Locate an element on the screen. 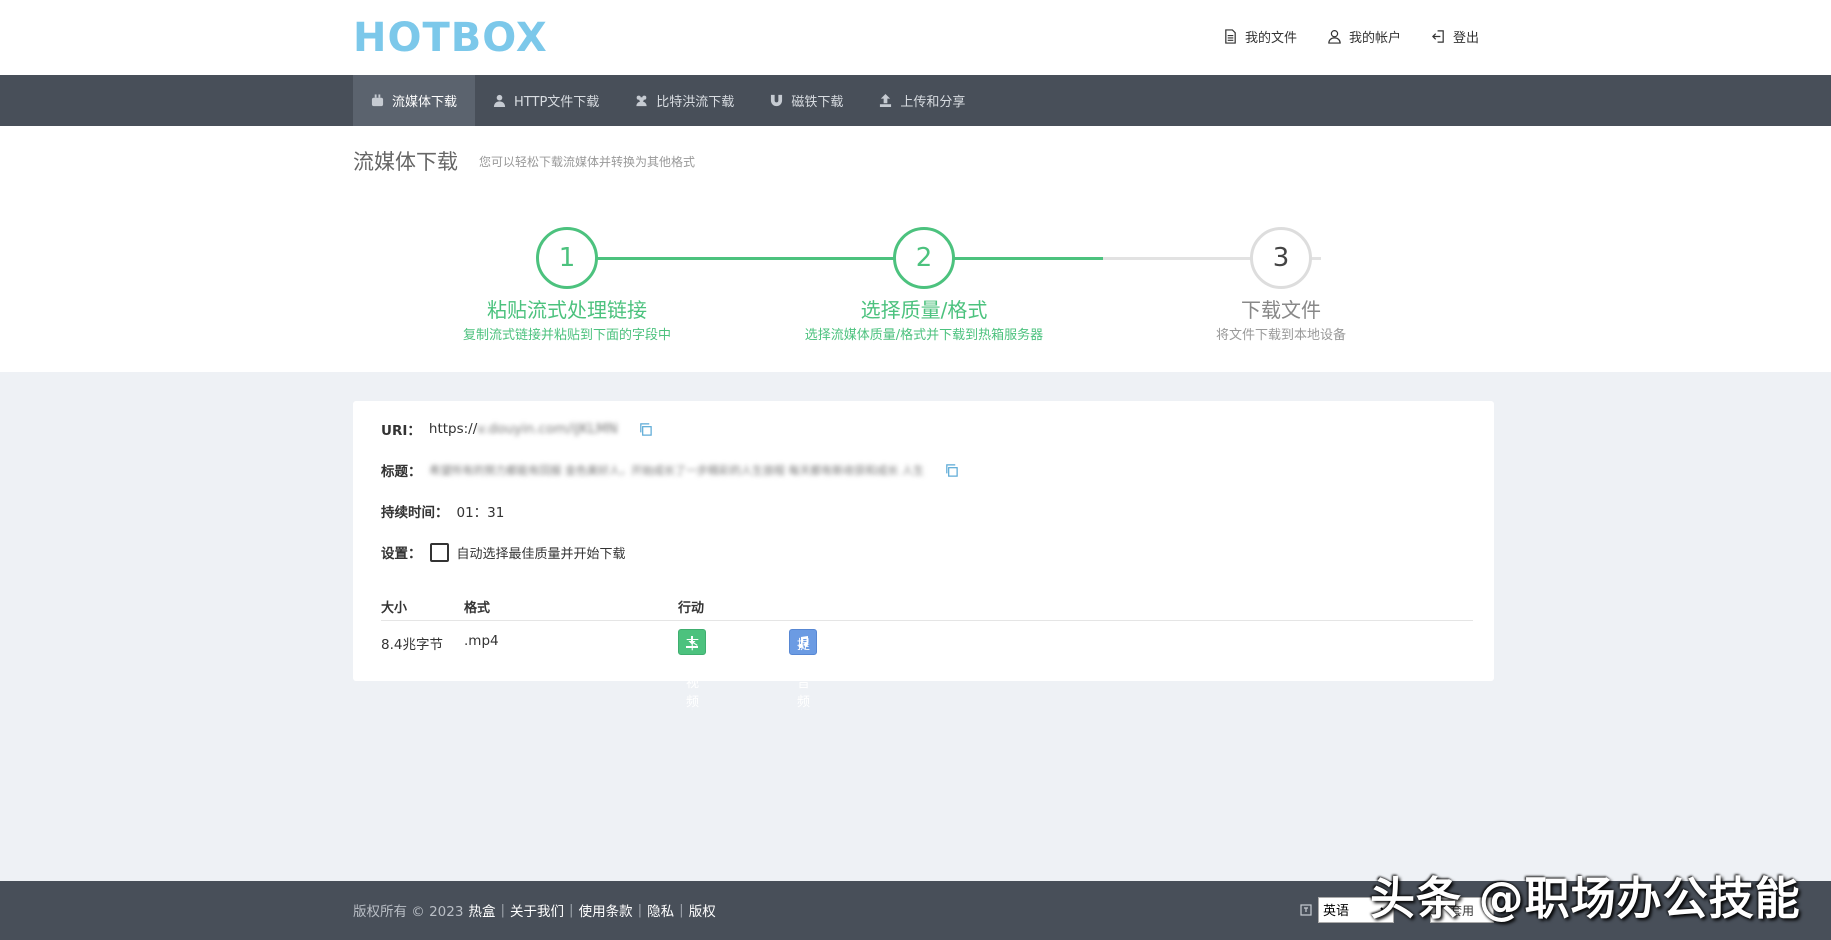  page-subtitle: 您可以轻松下载流媒体并转换为其他格式 is located at coordinates (587, 162).